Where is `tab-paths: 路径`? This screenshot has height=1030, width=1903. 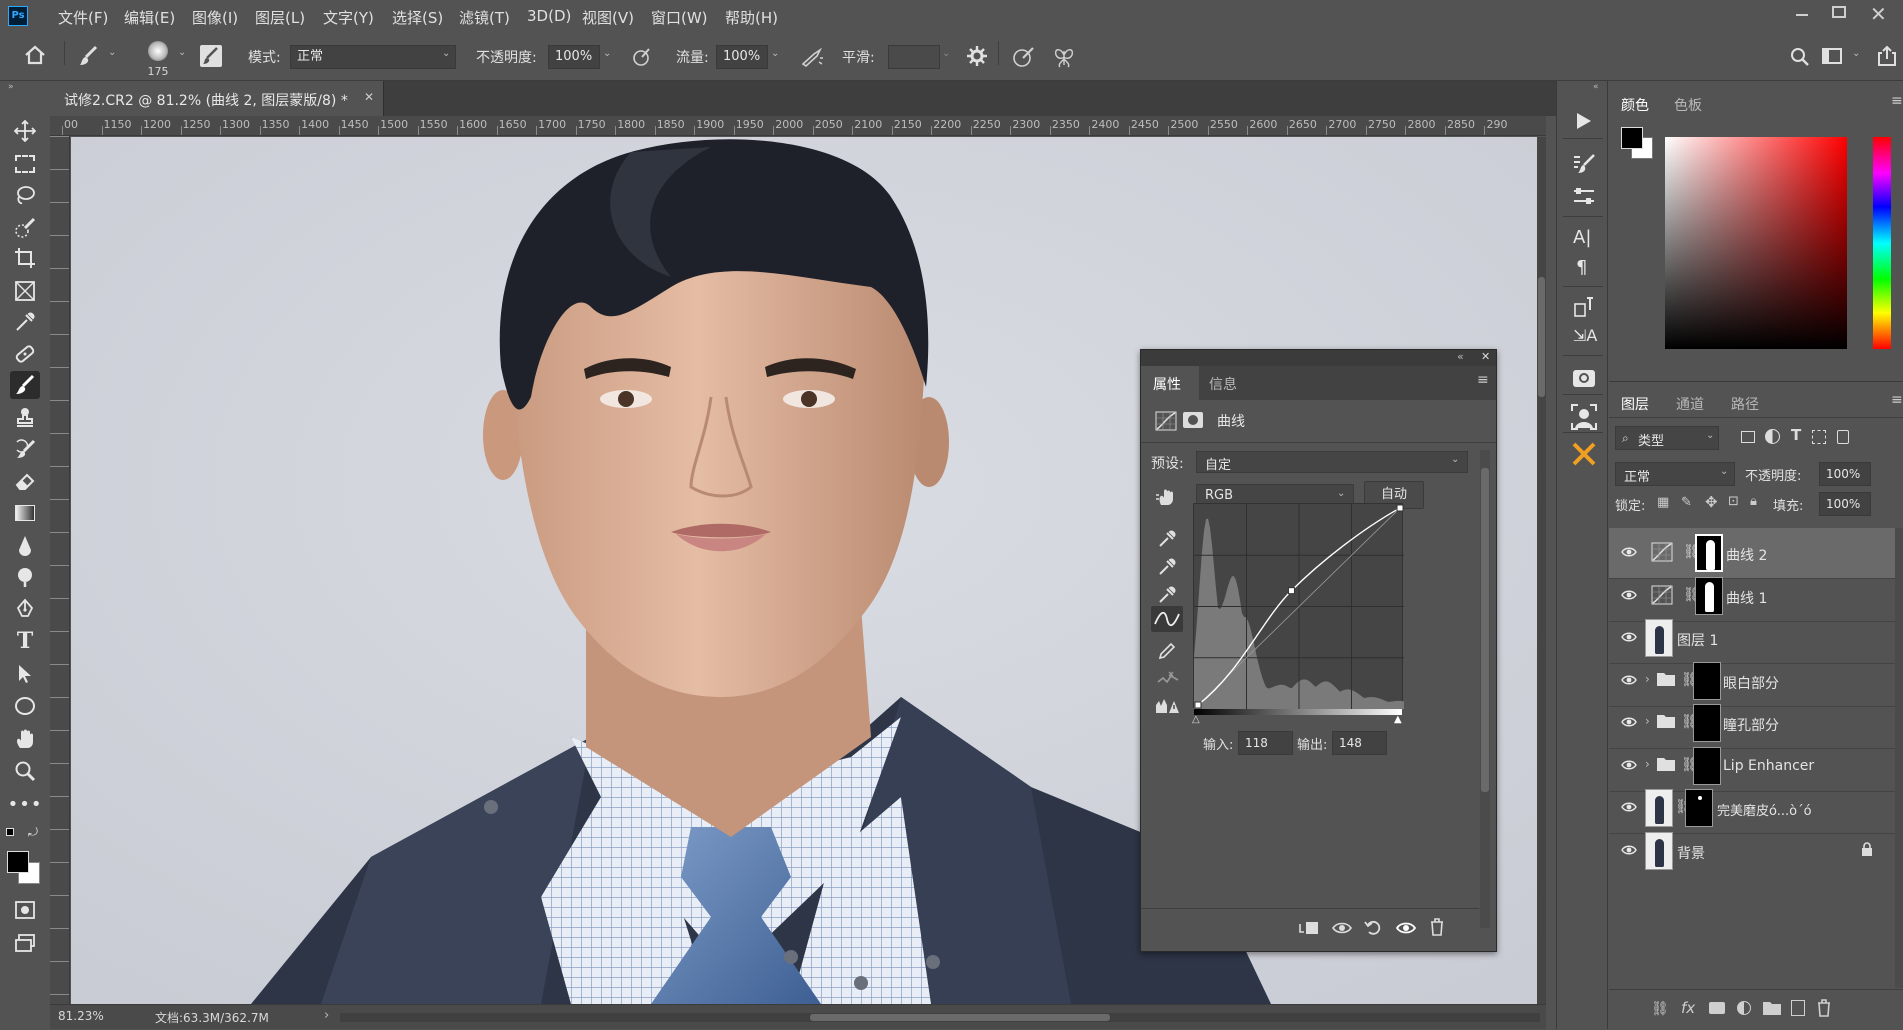 tab-paths: 路径 is located at coordinates (1745, 404).